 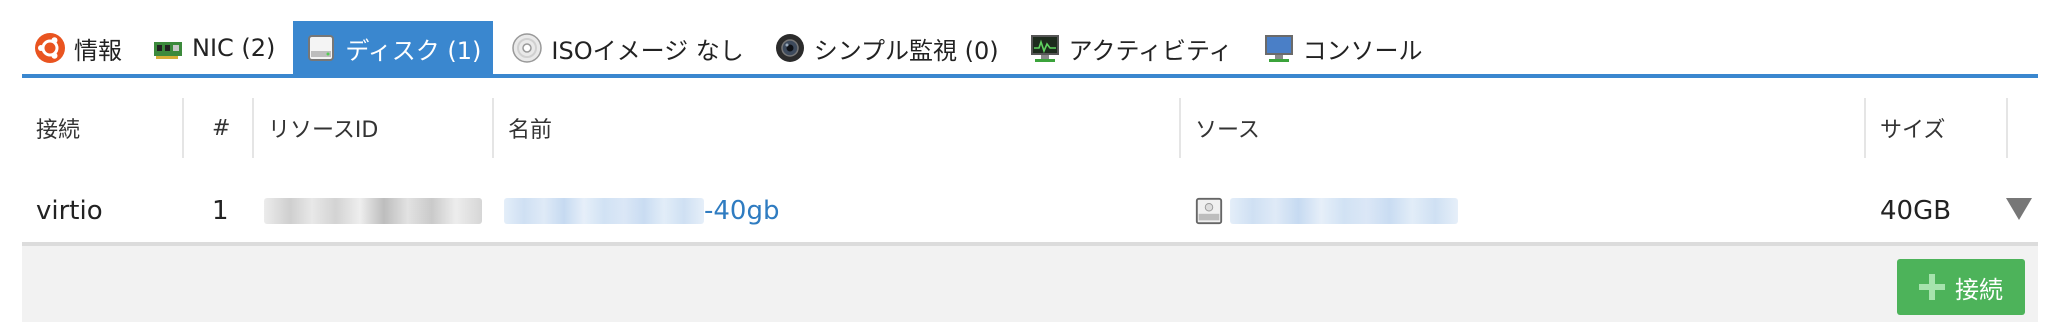 What do you see at coordinates (374, 128) in the screenshot?
I see `header-resource-id: リソースID` at bounding box center [374, 128].